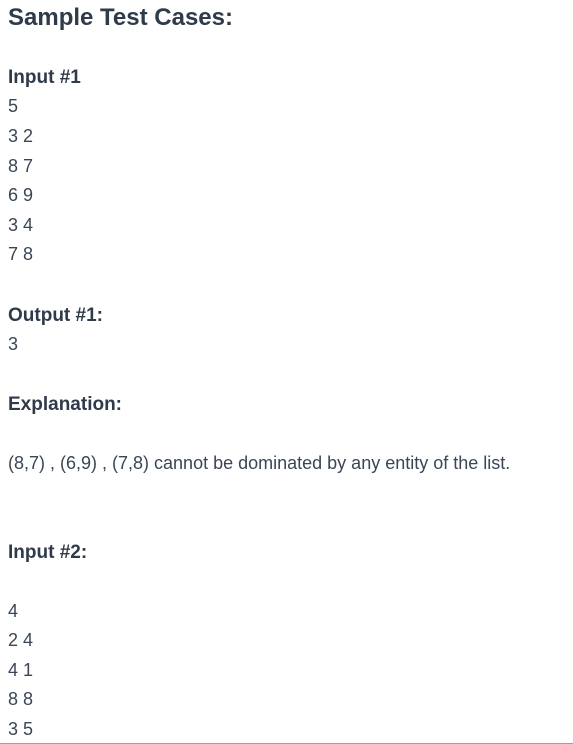  Describe the element at coordinates (21, 166) in the screenshot. I see `input-1-line: 8 7` at that location.